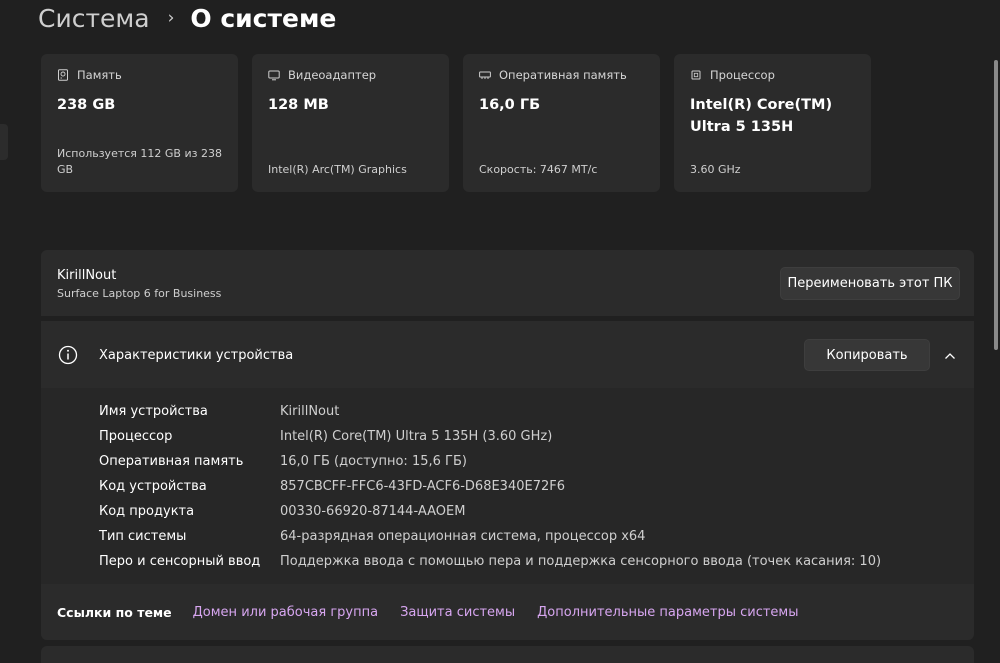 The width and height of the screenshot is (1000, 663). Describe the element at coordinates (153, 486) in the screenshot. I see `spec-label: Код устройства` at that location.